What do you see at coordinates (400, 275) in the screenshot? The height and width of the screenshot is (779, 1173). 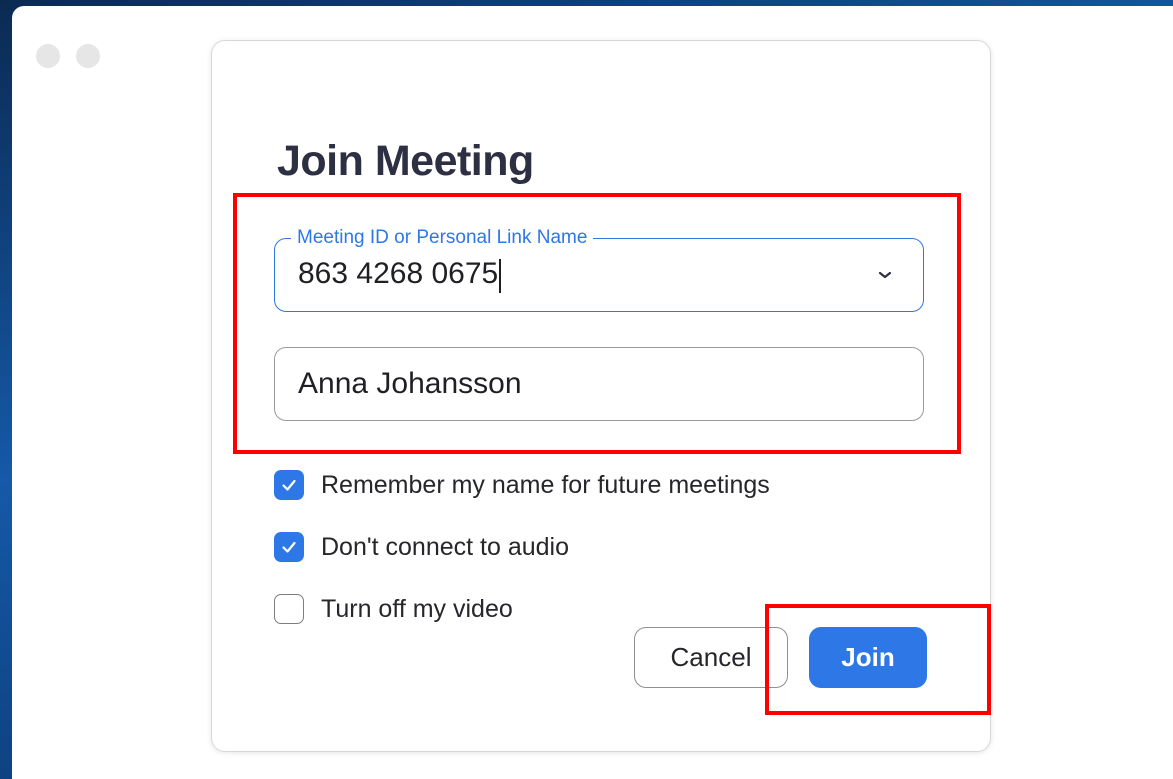 I see `meeting-id-value: 863 4268 0675` at bounding box center [400, 275].